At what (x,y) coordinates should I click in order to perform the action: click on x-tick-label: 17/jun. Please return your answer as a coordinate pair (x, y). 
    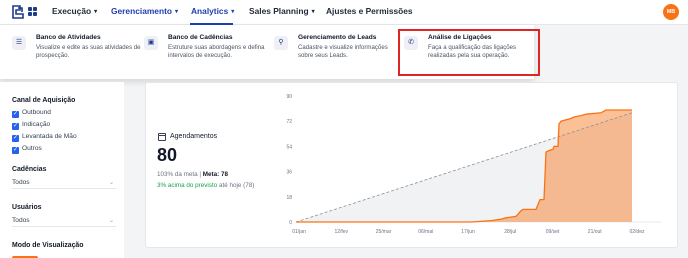
    Looking at the image, I should click on (468, 232).